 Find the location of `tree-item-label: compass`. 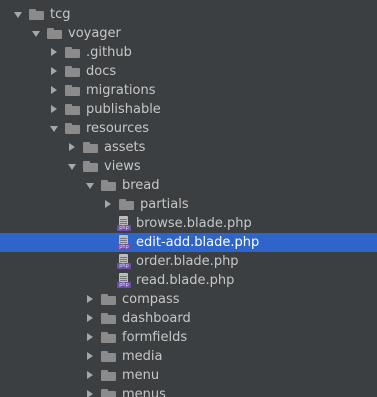

tree-item-label: compass is located at coordinates (151, 299).